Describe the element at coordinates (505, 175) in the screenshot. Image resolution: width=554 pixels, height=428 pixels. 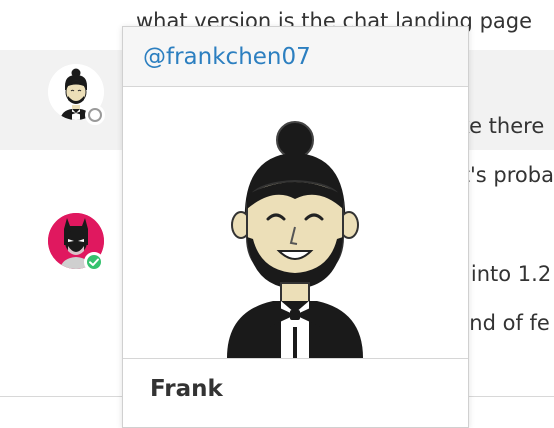
I see `message-text: 't's proba` at that location.